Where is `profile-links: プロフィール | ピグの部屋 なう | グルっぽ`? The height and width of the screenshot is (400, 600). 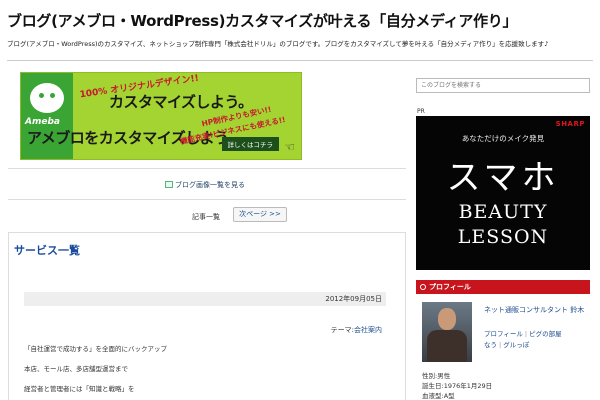 profile-links: プロフィール | ピグの部屋 なう | グルっぽ is located at coordinates (536, 340).